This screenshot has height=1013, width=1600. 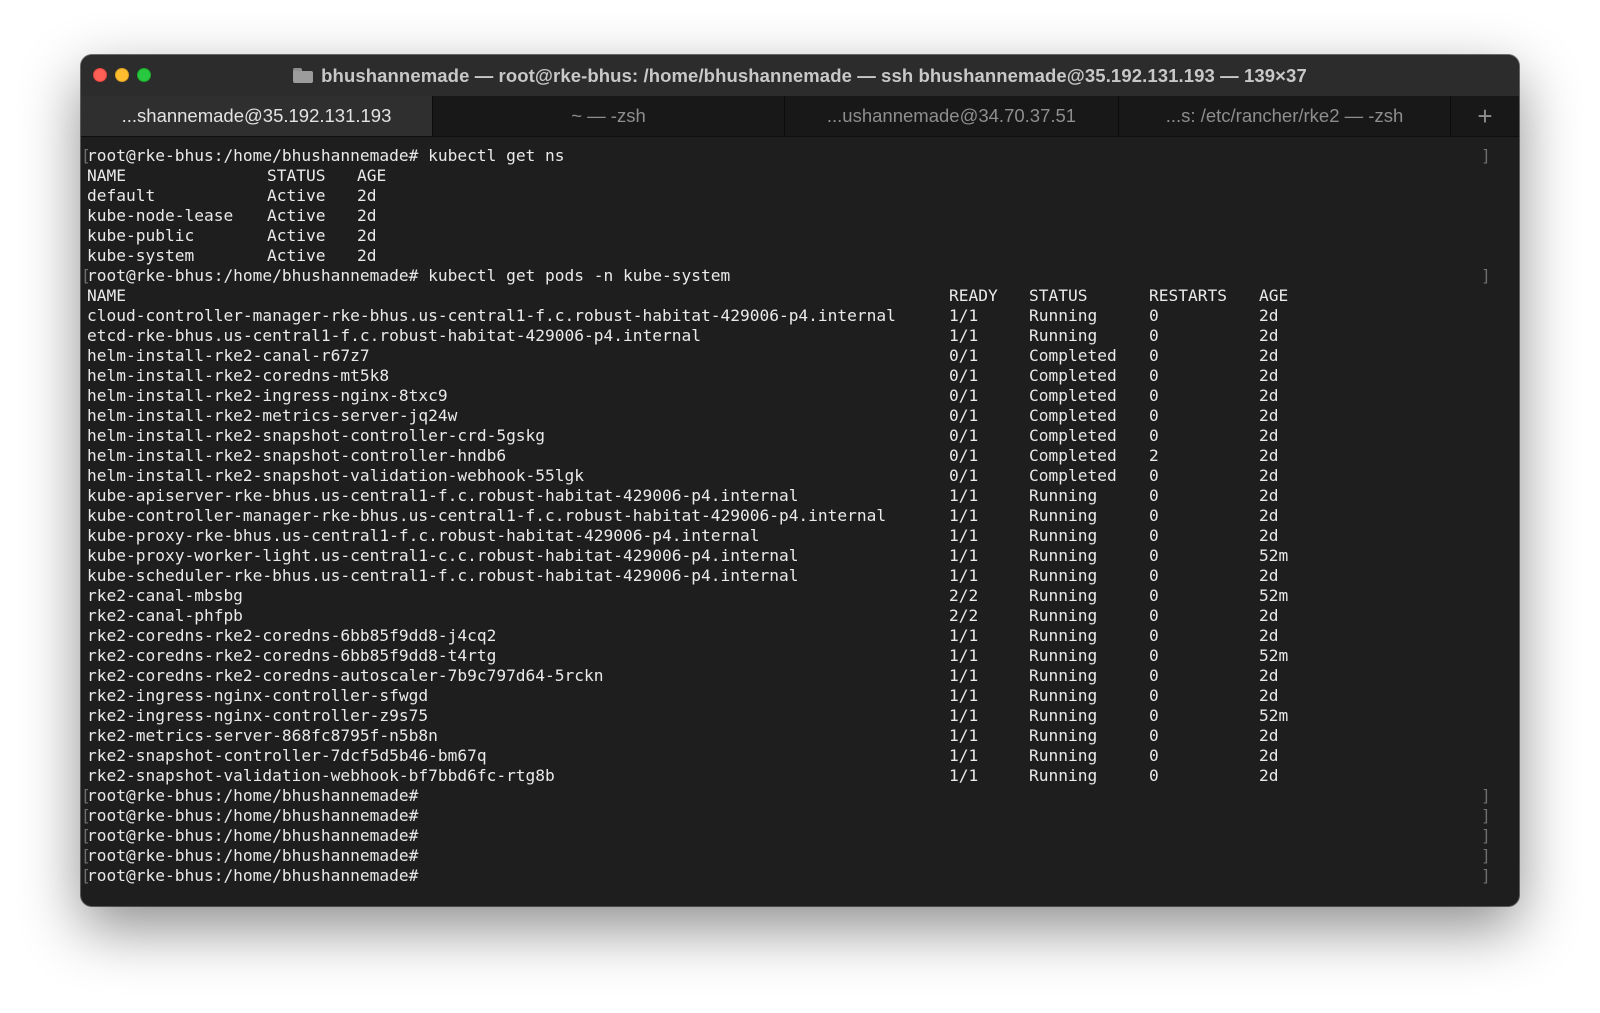 What do you see at coordinates (257, 116) in the screenshot?
I see `tab-ssh-35: ...shannemade@35.192.131.193` at bounding box center [257, 116].